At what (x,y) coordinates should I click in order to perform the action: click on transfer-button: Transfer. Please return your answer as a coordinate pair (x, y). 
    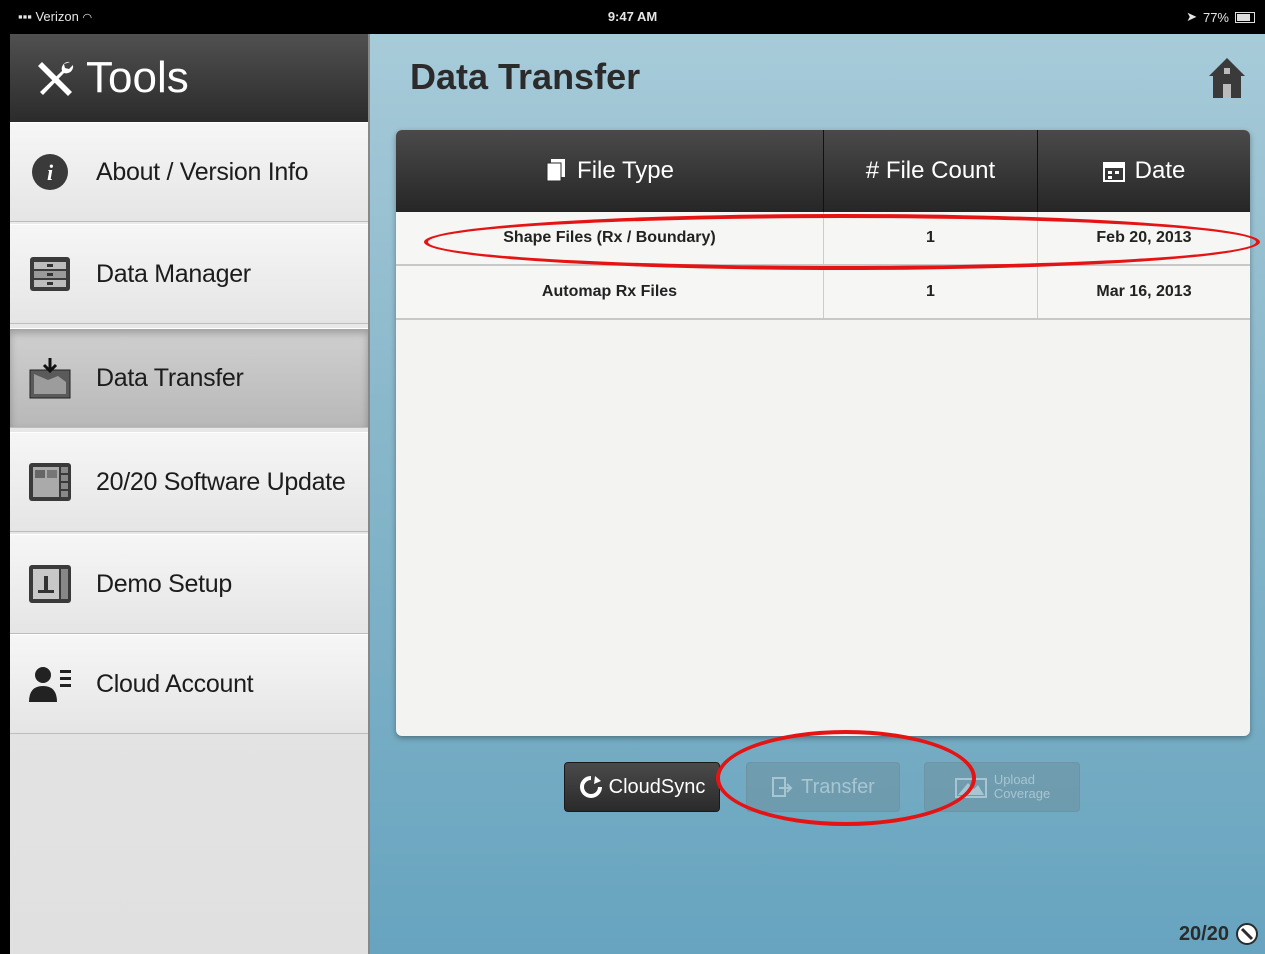
    Looking at the image, I should click on (823, 787).